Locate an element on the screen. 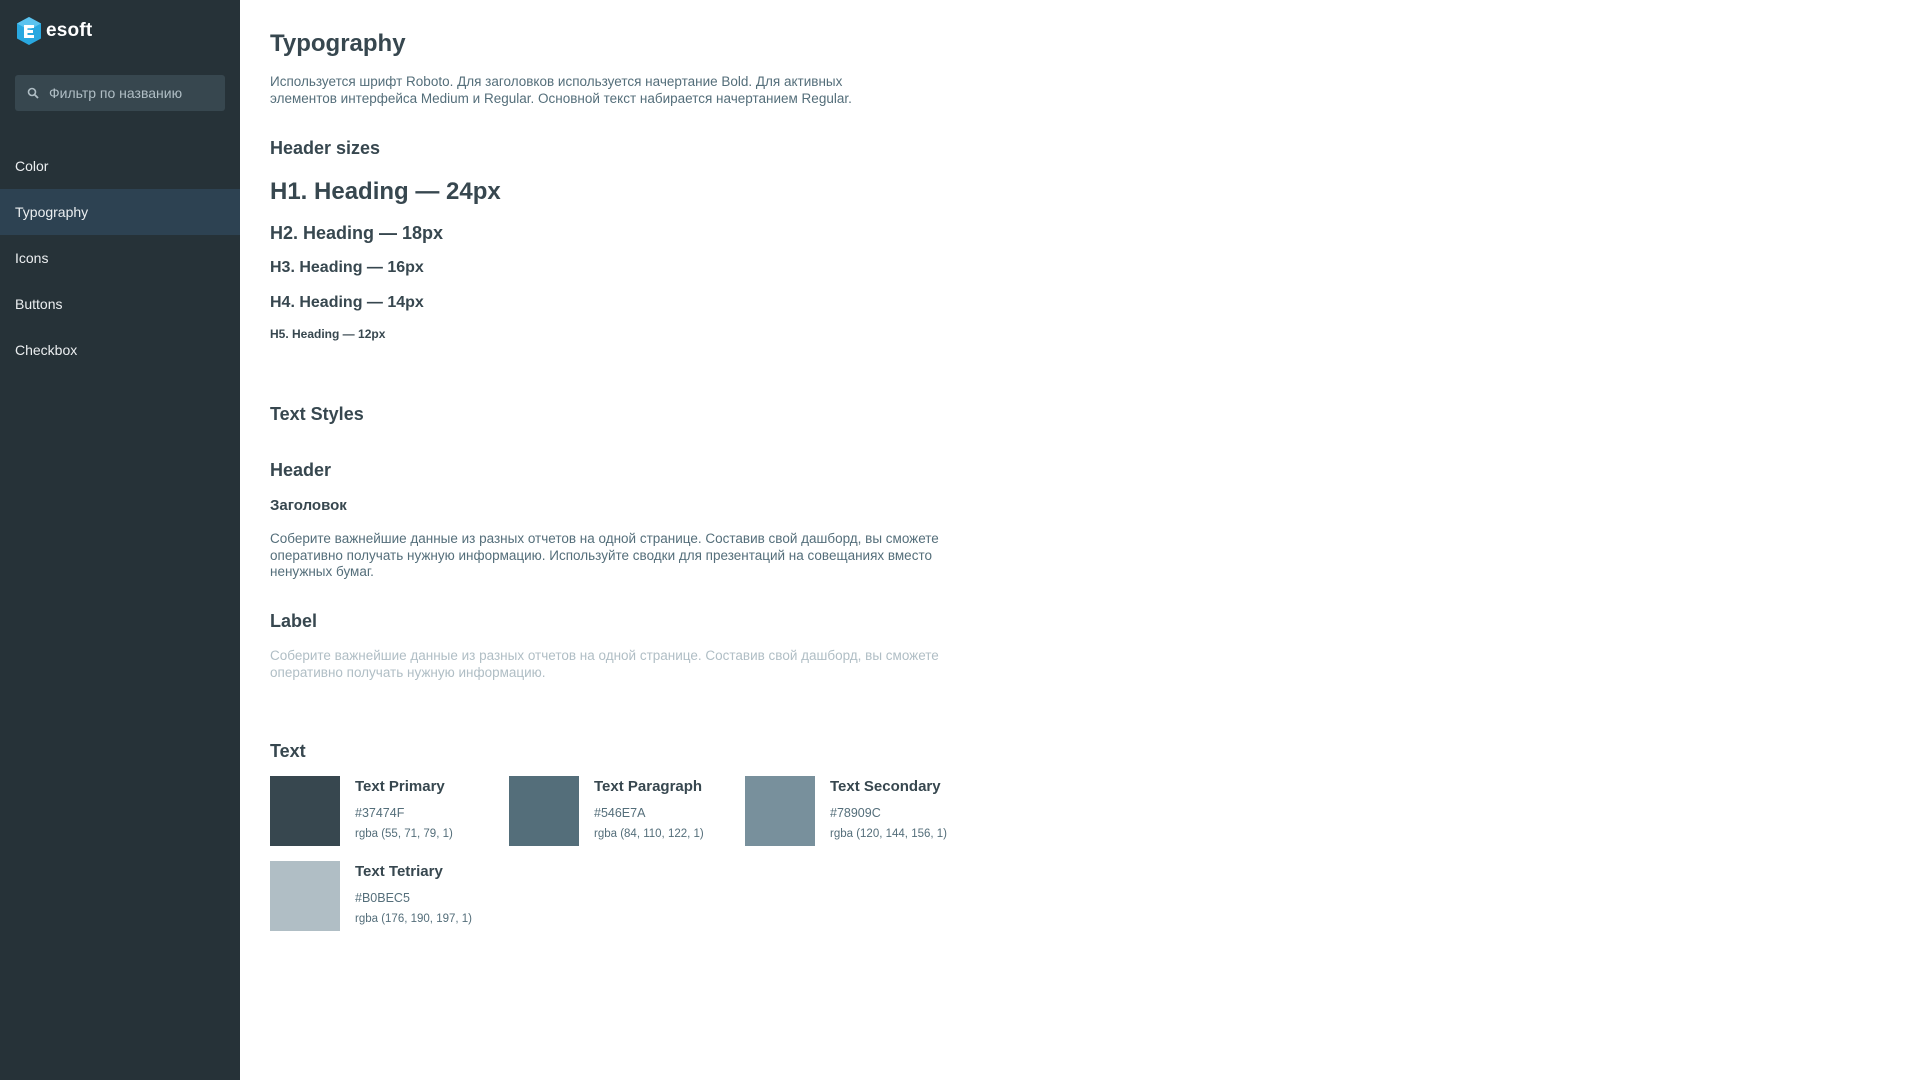 This screenshot has width=1920, height=1080. sidebar-item-typography: Typography is located at coordinates (120, 212).